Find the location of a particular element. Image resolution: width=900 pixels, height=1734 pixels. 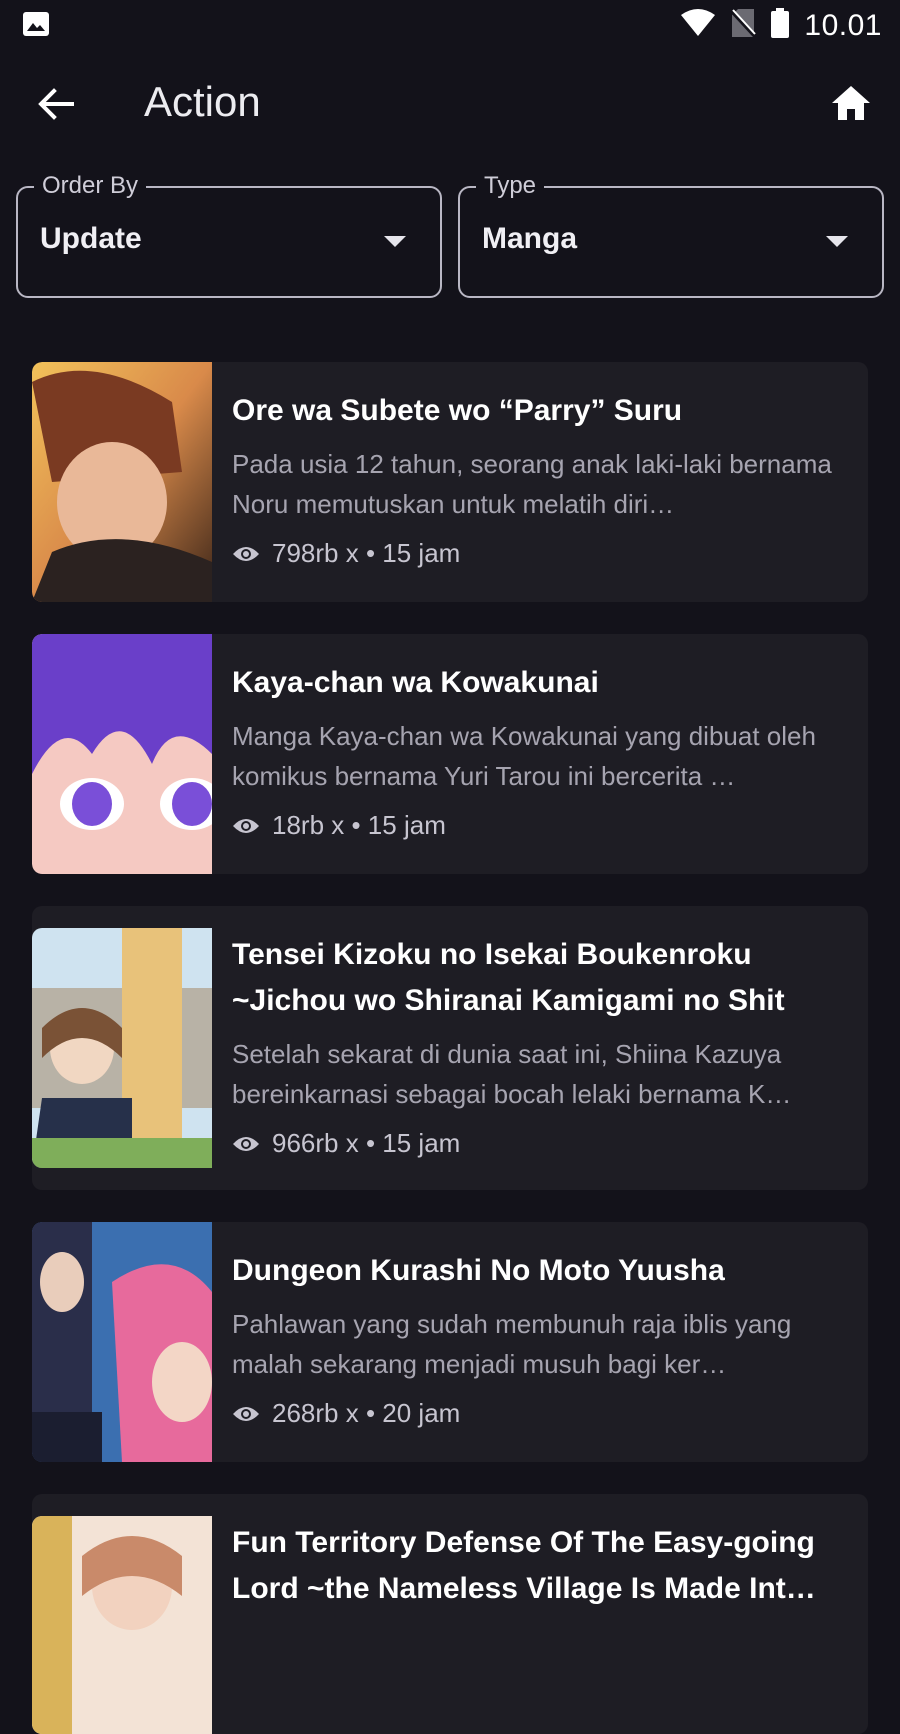

card-title: Ore wa Subete wo “Parry” Suru is located at coordinates (457, 410).